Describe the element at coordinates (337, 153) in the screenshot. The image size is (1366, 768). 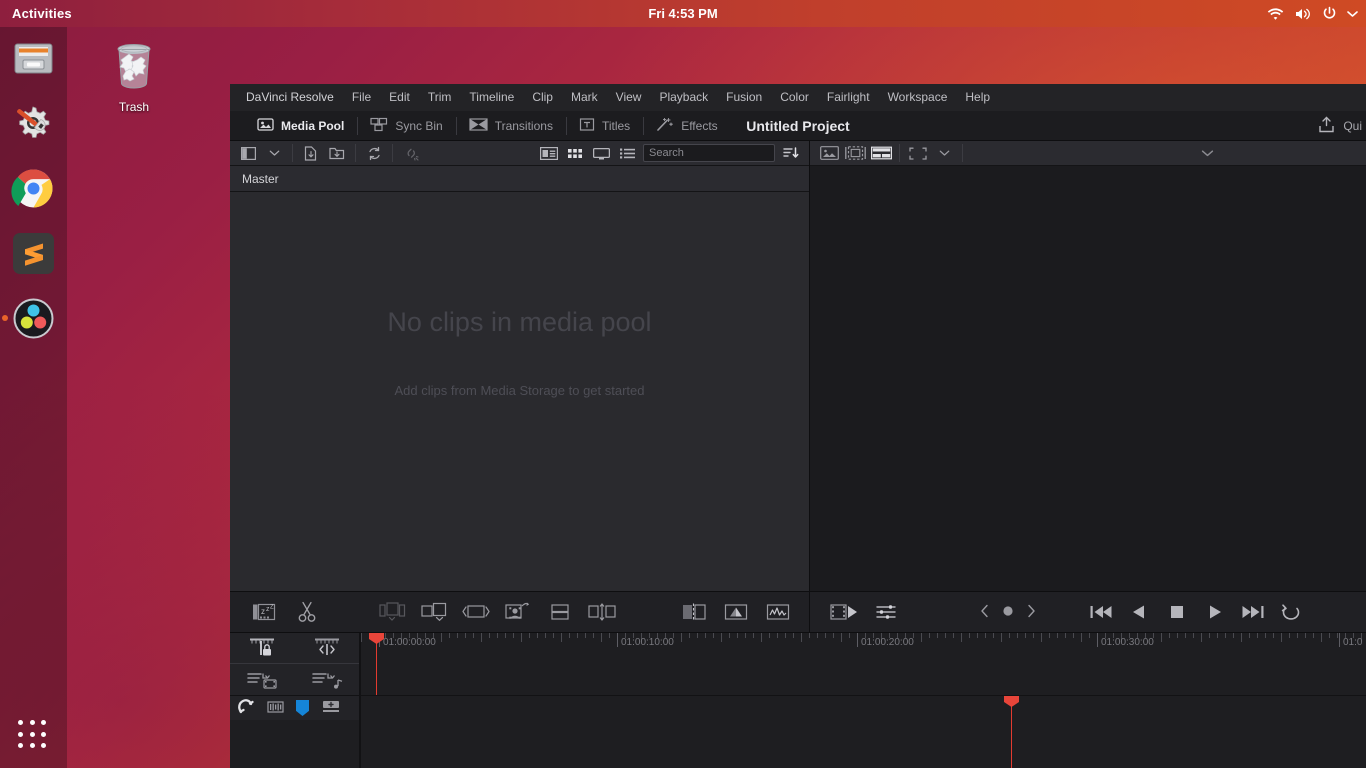
I see `import-folder-icon` at that location.